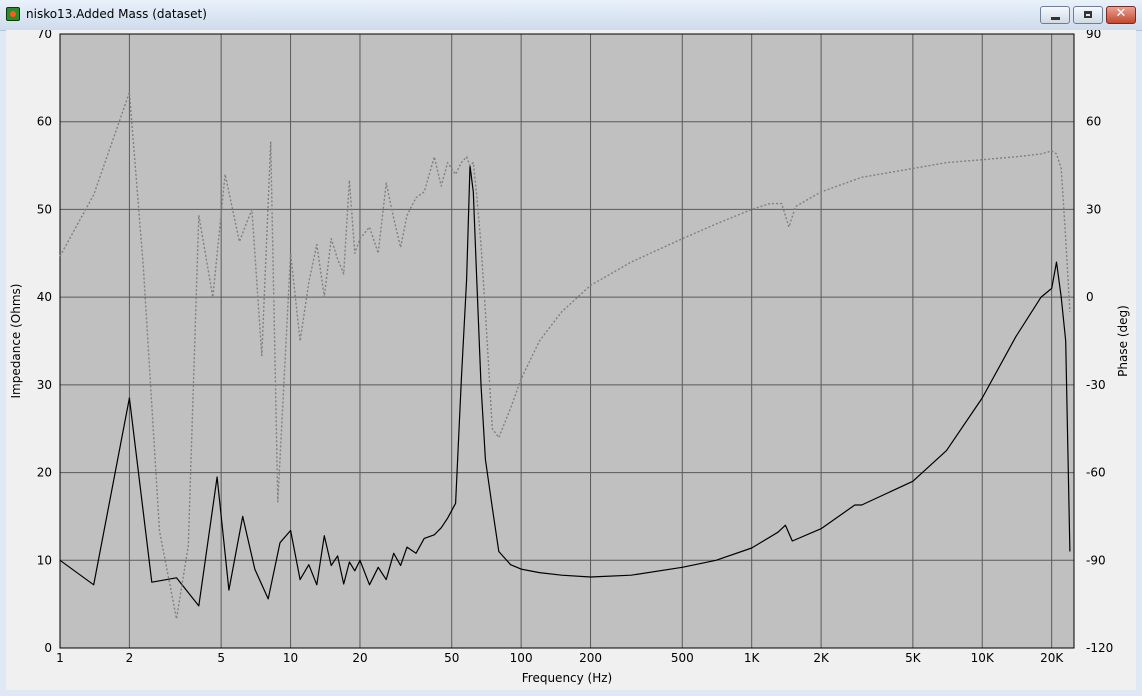 The image size is (1142, 696). Describe the element at coordinates (571, 15) in the screenshot. I see `window-title-bar: nisko13.Added Mass (dataset) ✕` at that location.